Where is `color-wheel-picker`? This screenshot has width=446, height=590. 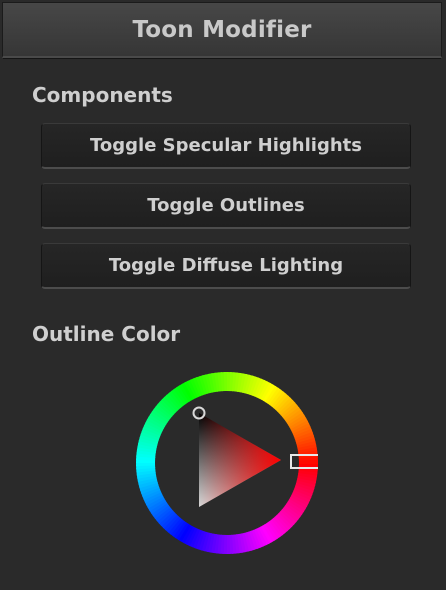
color-wheel-picker is located at coordinates (227, 463).